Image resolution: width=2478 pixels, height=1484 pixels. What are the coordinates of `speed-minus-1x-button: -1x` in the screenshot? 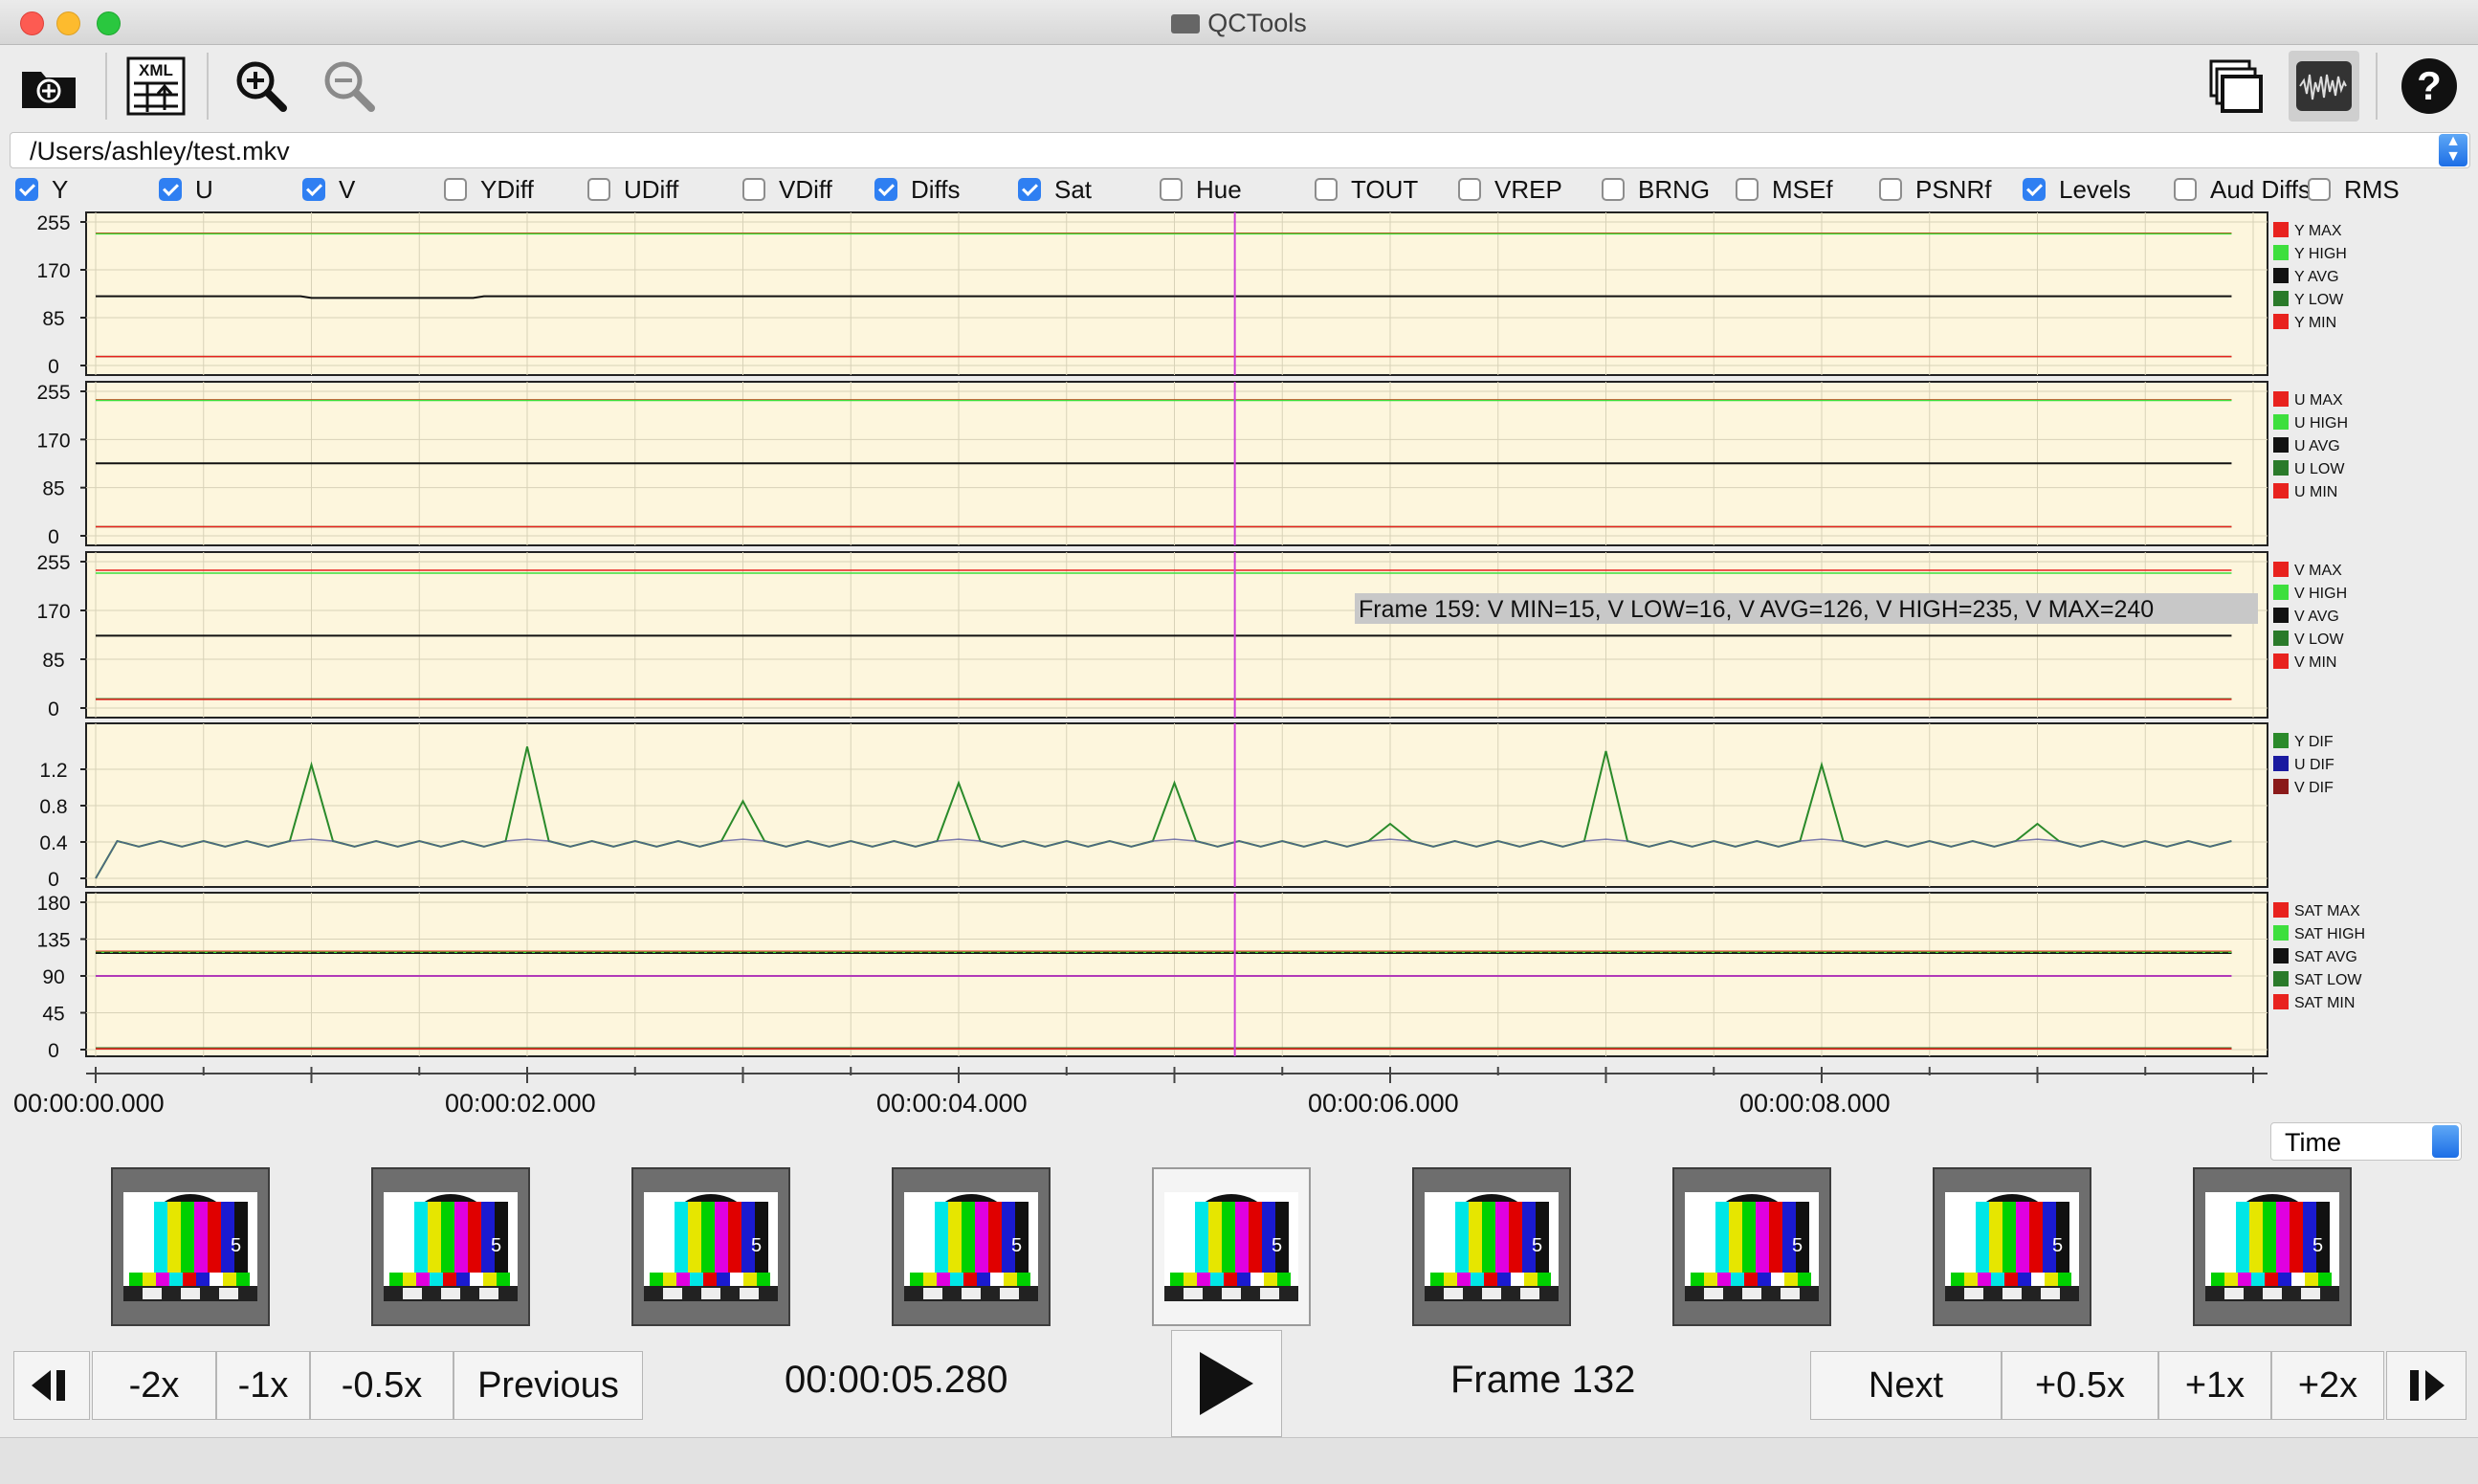 It's located at (263, 1385).